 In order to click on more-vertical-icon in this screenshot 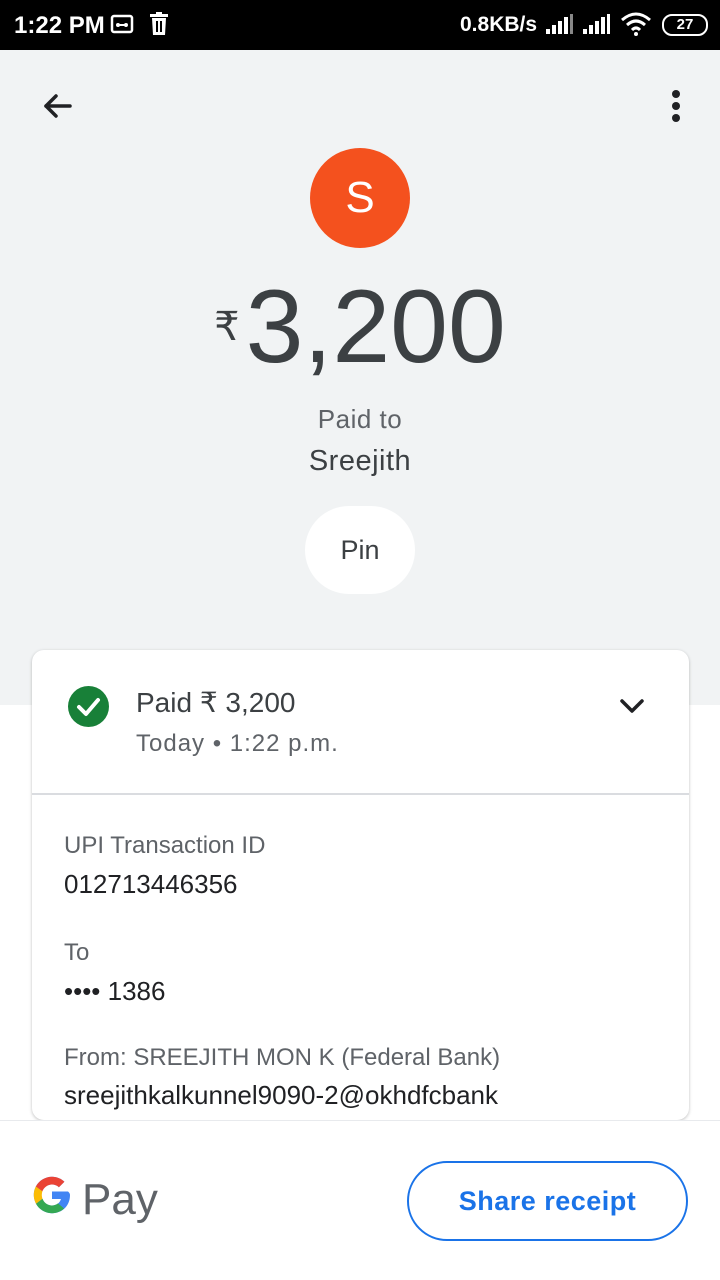, I will do `click(676, 113)`.